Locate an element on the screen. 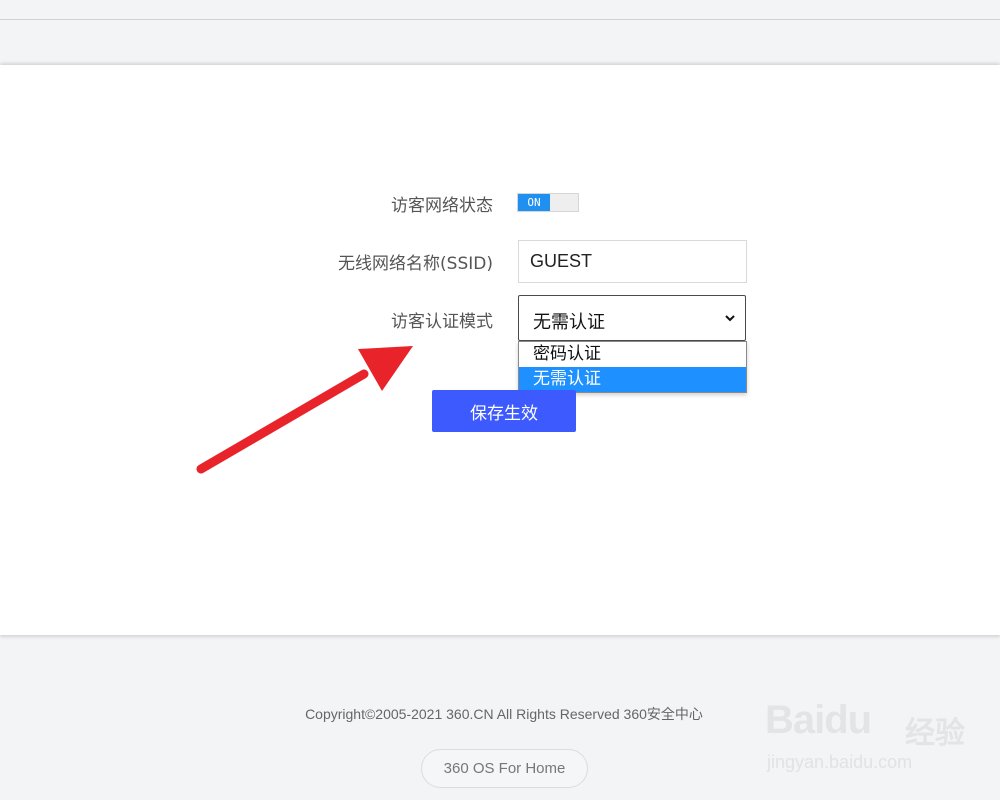 The height and width of the screenshot is (800, 1000). os-version-pill: 360 OS For Home is located at coordinates (504, 768).